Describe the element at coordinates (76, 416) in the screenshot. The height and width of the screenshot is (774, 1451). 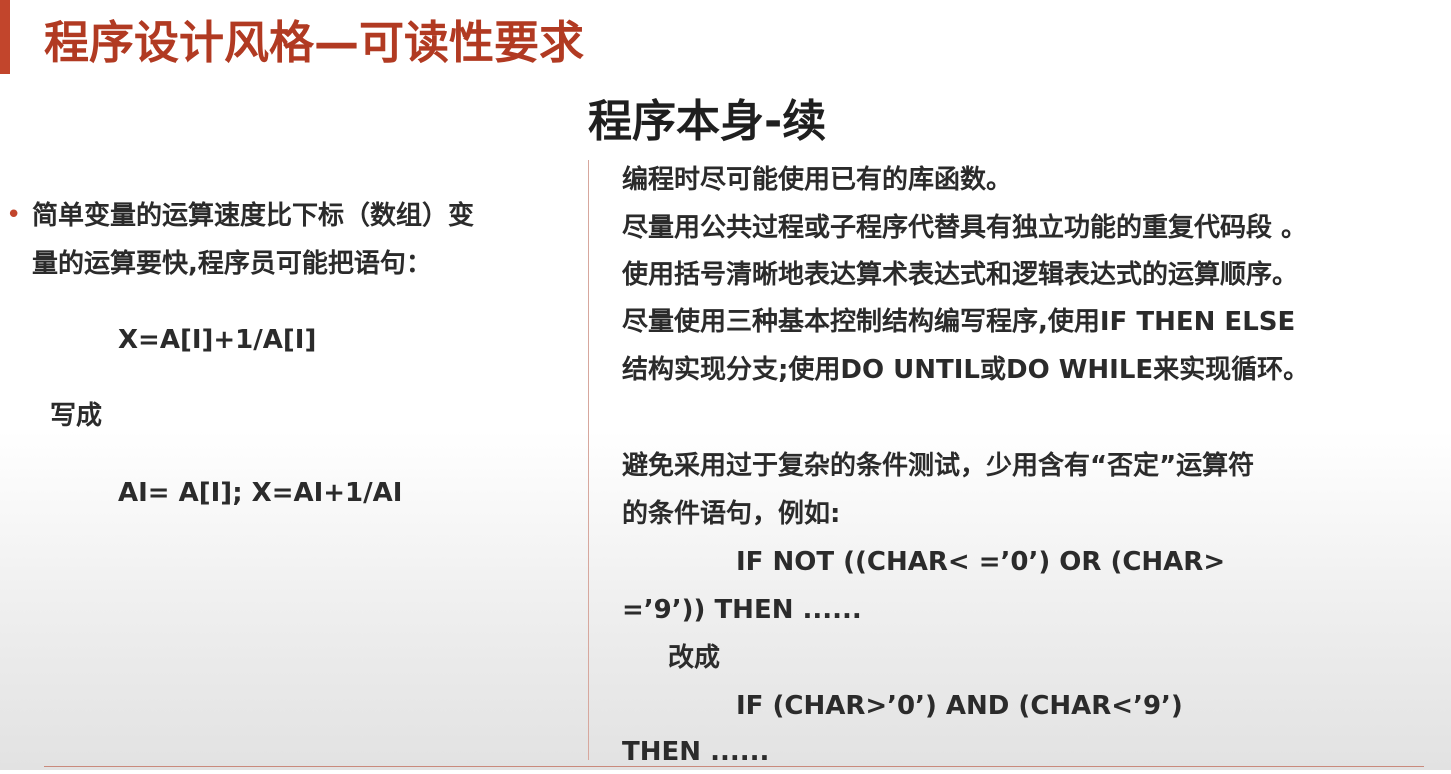
I see `rewrite-label: 写成` at that location.